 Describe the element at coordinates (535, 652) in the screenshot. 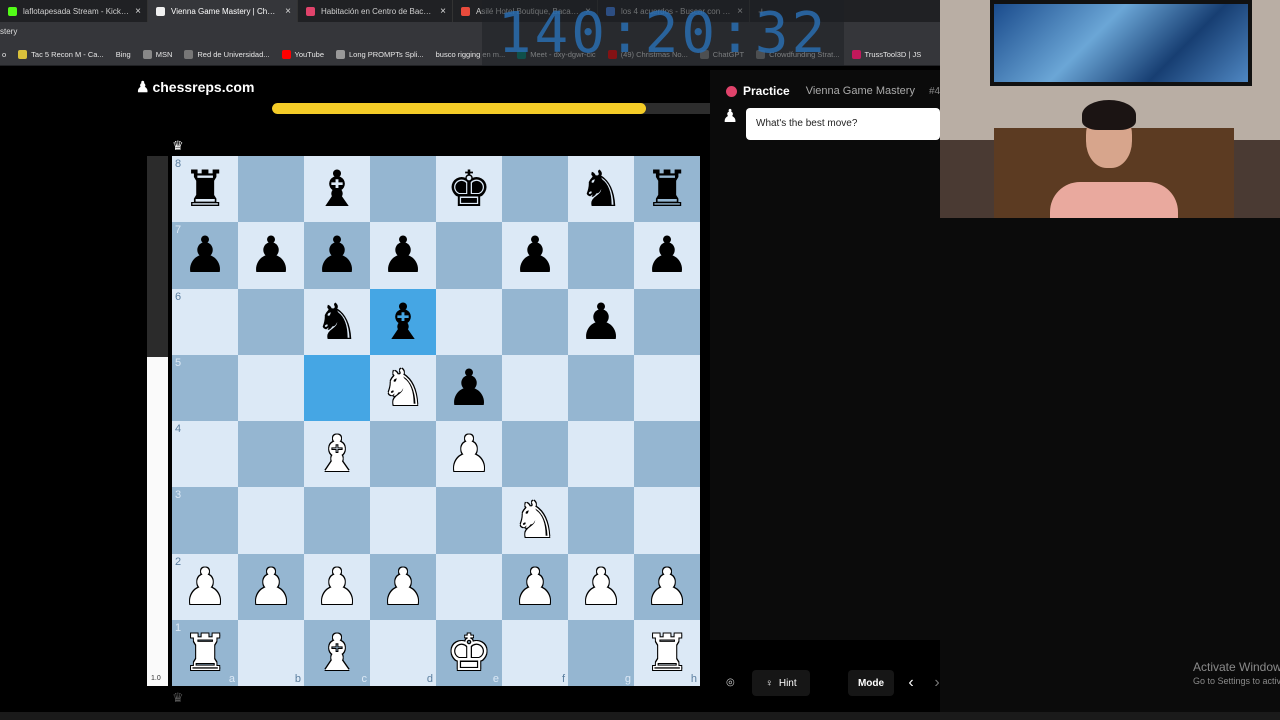

I see `square-f1: f` at that location.